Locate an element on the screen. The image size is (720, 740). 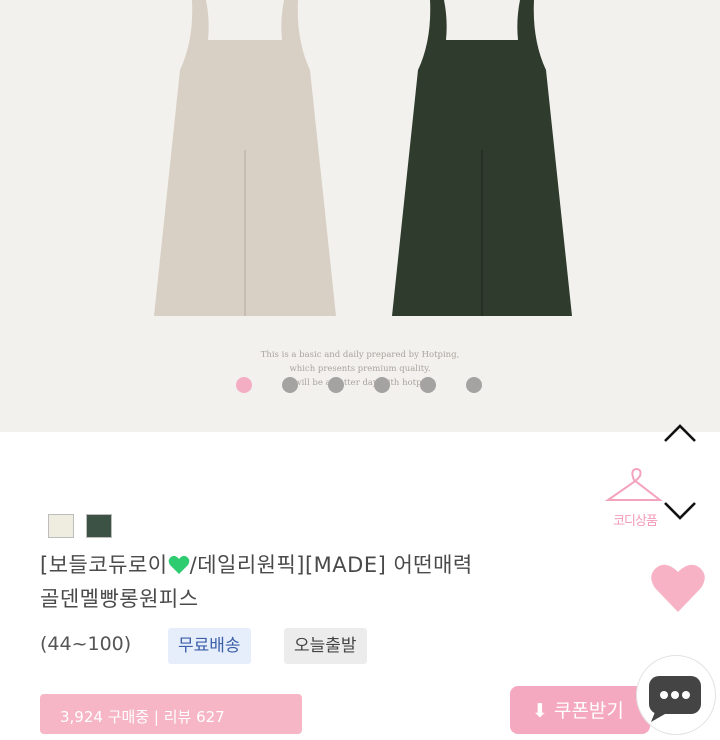
codi-items-button: 코디상품 is located at coordinates (634, 498).